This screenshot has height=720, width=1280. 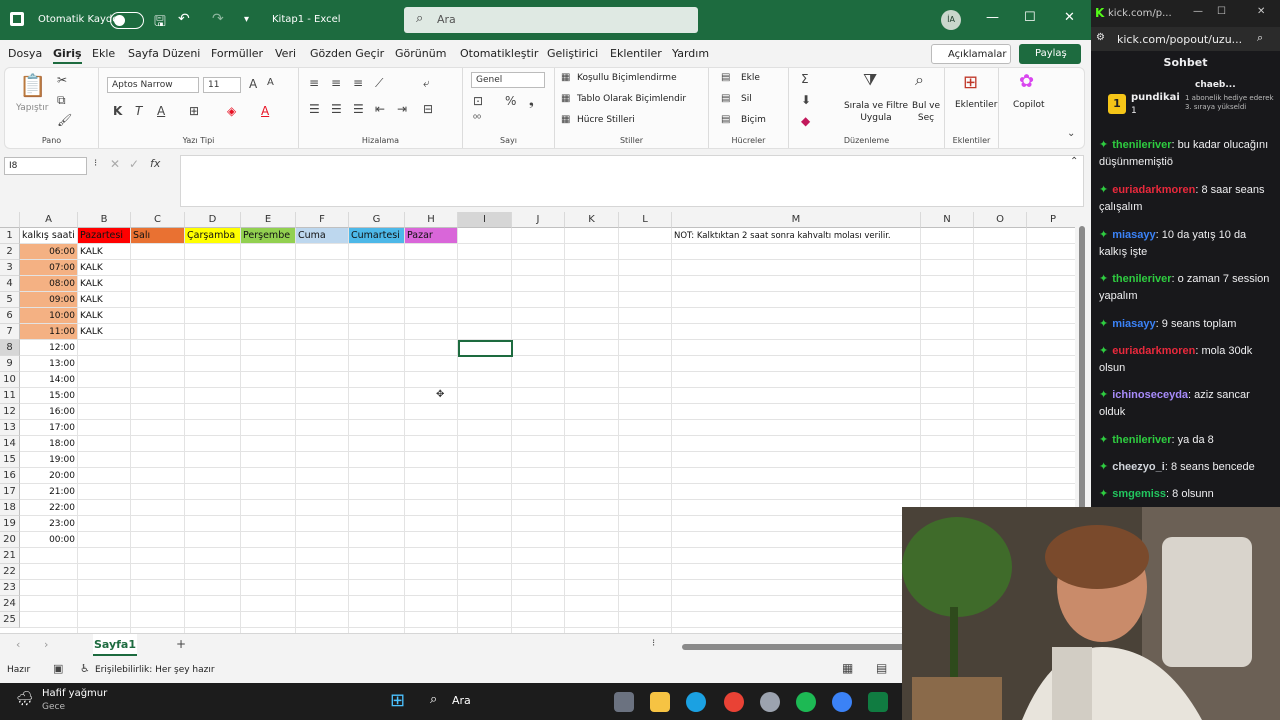 I want to click on maximize-icon: ☐, so click(x=1030, y=17).